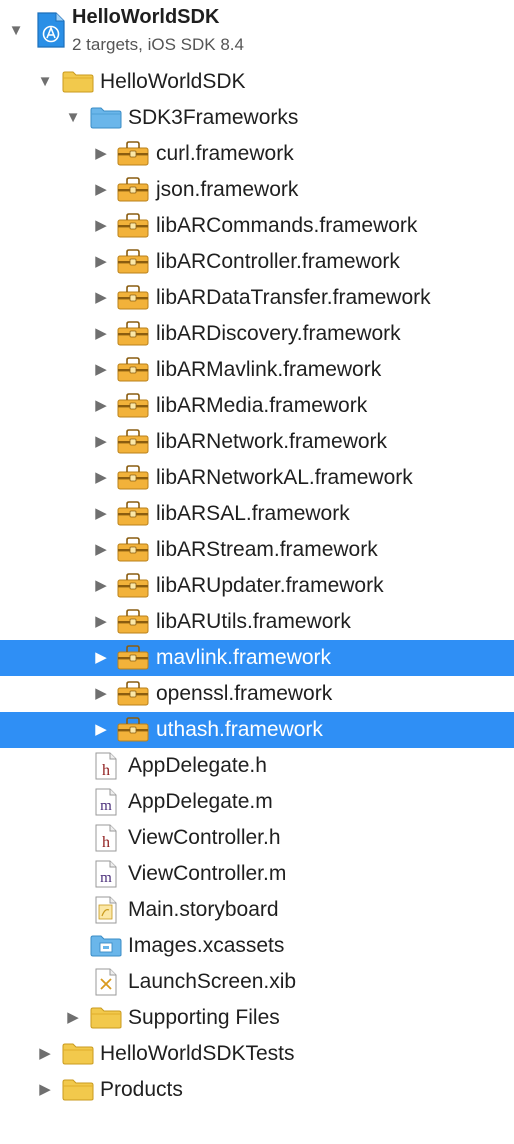 The height and width of the screenshot is (1144, 514). Describe the element at coordinates (257, 31) in the screenshot. I see `project-row: ▼ HelloWorldSDK 2 targets, iOS SDK 8.4` at that location.